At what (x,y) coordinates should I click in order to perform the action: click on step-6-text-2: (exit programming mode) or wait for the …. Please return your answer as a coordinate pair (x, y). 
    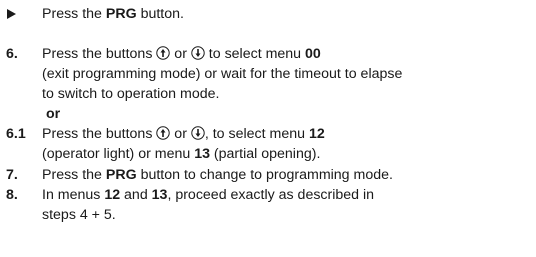
    Looking at the image, I should click on (222, 74).